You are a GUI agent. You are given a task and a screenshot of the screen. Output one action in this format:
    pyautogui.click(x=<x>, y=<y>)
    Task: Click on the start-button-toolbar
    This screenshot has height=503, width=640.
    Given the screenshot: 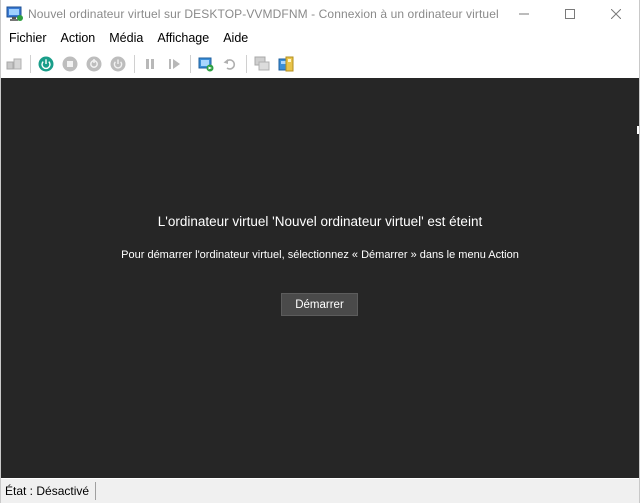 What is the action you would take?
    pyautogui.click(x=46, y=64)
    